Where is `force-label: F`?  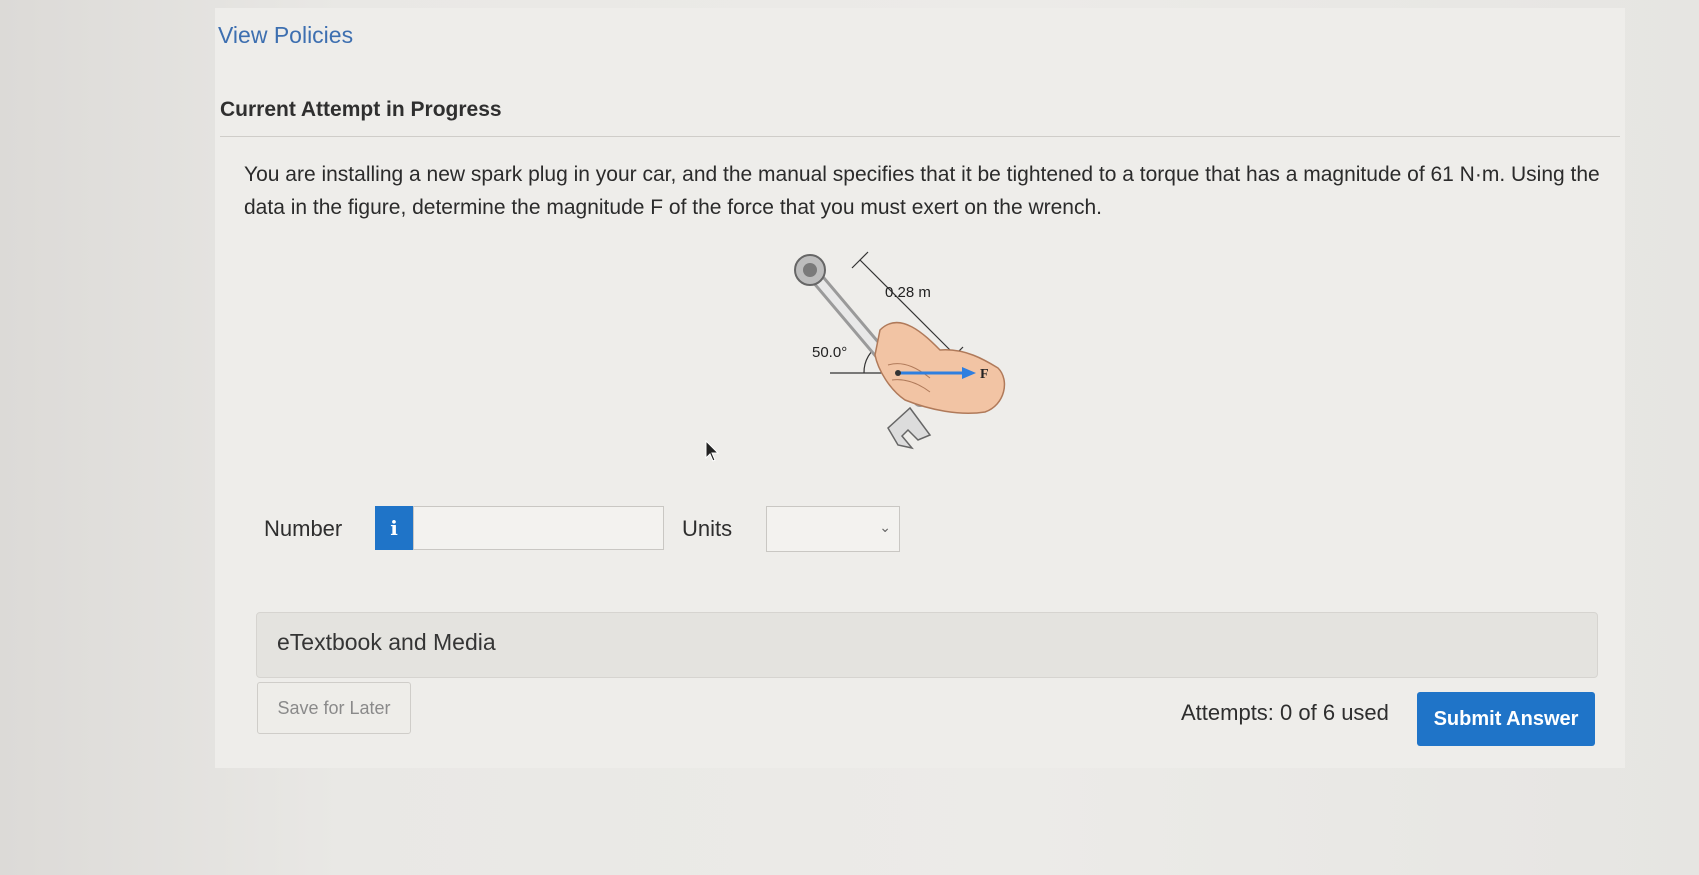 force-label: F is located at coordinates (984, 374).